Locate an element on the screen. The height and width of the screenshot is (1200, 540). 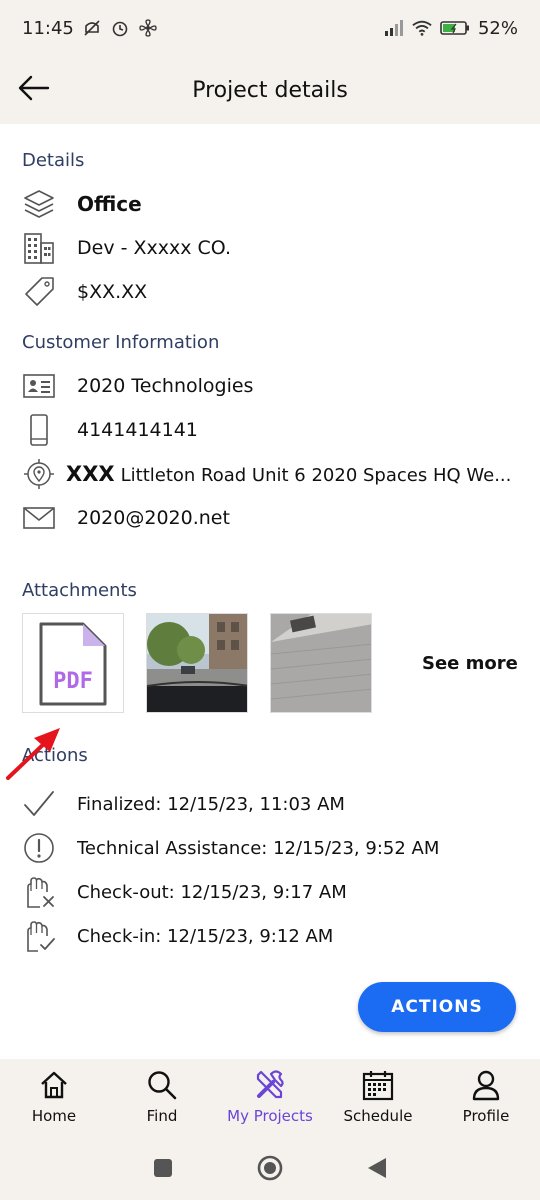
battery-level: 52% is located at coordinates (497, 28).